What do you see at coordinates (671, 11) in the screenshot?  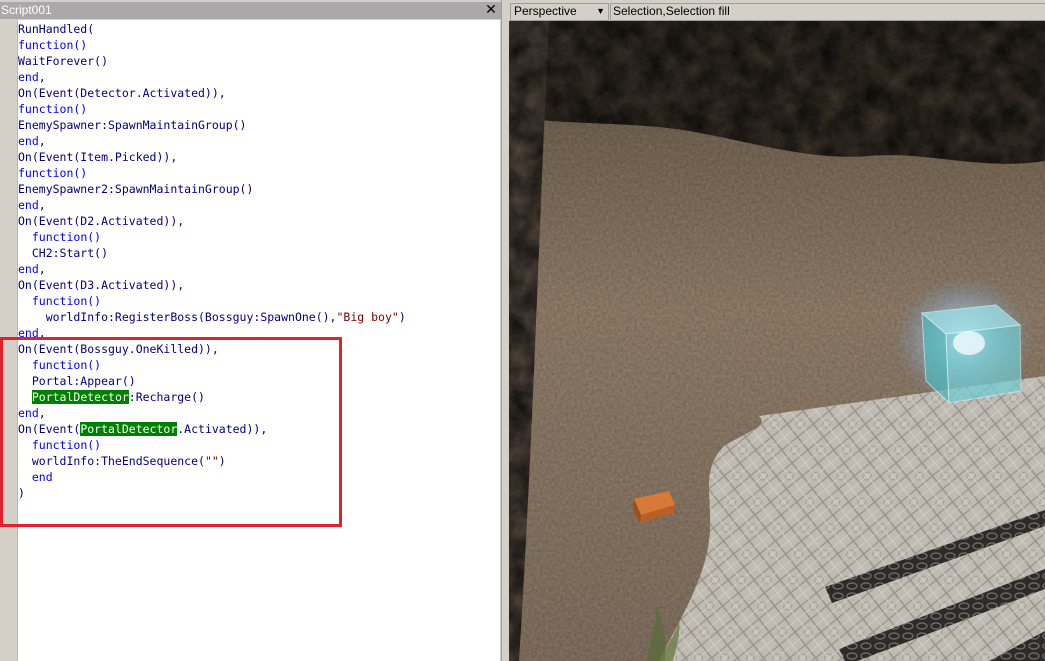 I see `render-mode-value: Selection,Selection fill` at bounding box center [671, 11].